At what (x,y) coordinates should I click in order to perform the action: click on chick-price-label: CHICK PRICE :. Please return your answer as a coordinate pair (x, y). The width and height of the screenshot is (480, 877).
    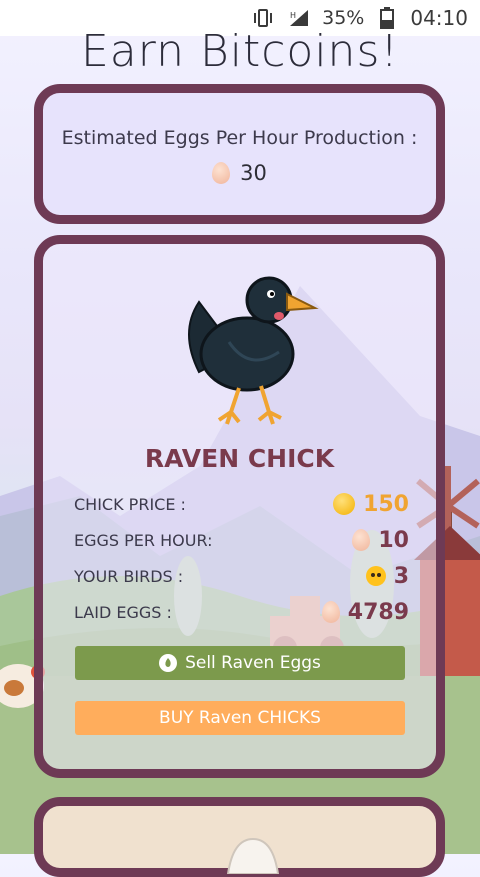
    Looking at the image, I should click on (130, 504).